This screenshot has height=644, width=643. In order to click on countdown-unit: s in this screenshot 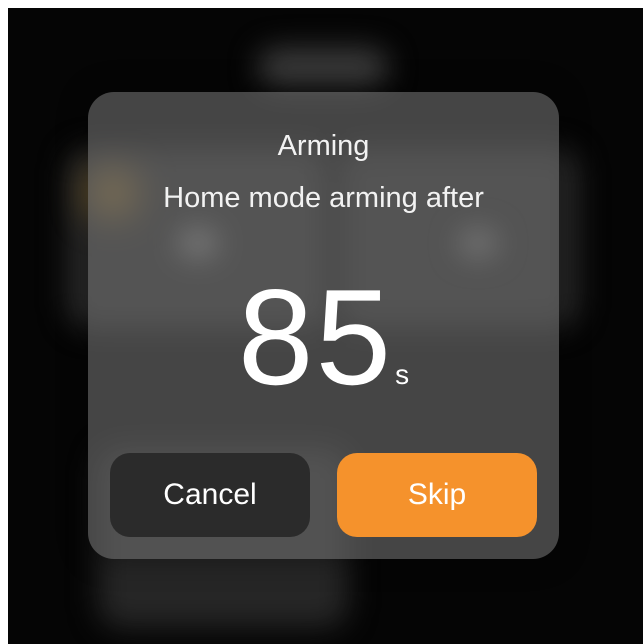, I will do `click(402, 374)`.